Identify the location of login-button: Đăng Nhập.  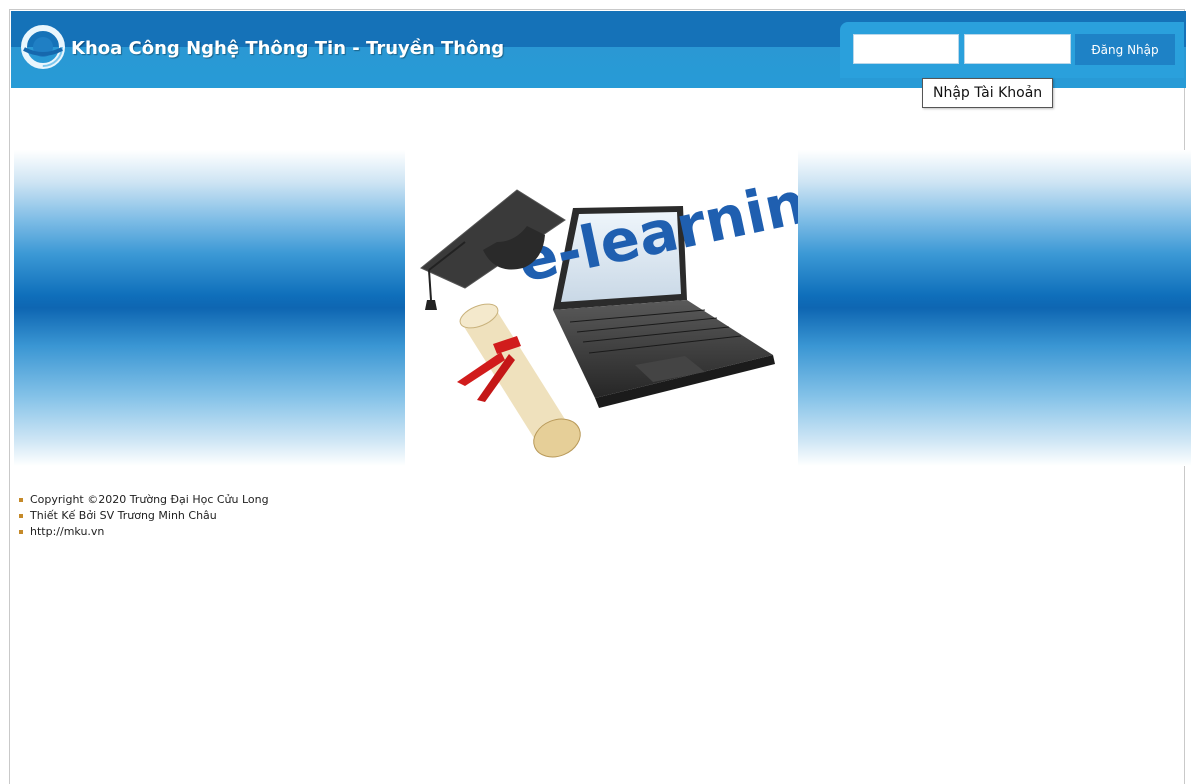
(1125, 49).